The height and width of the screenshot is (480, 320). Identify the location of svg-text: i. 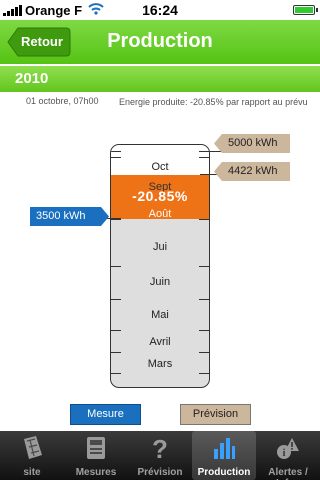
(284, 453).